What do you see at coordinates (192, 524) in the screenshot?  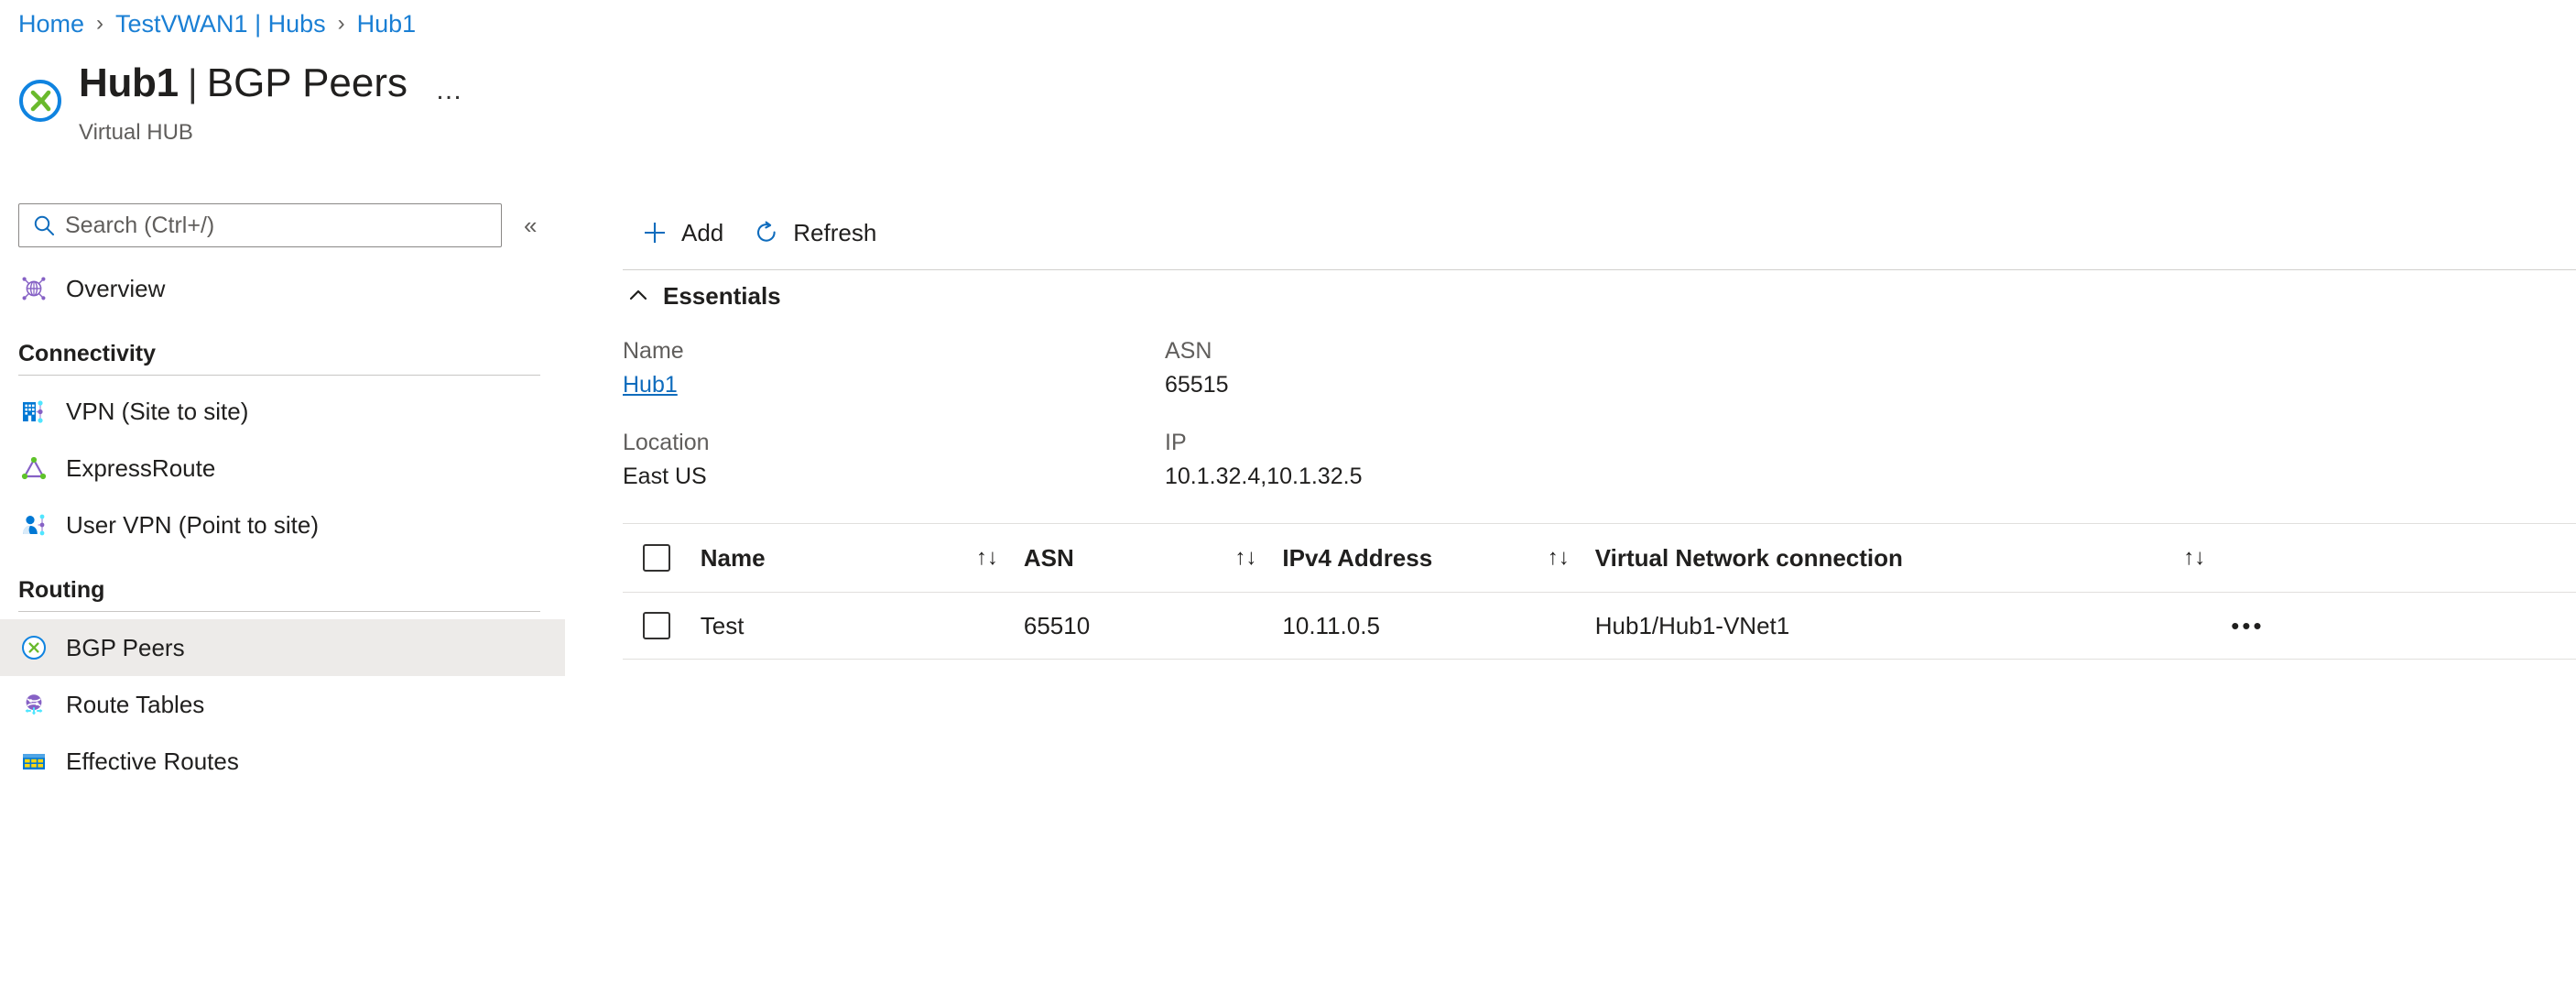 I see `sidebar-item-label: User VPN (Point to site)` at bounding box center [192, 524].